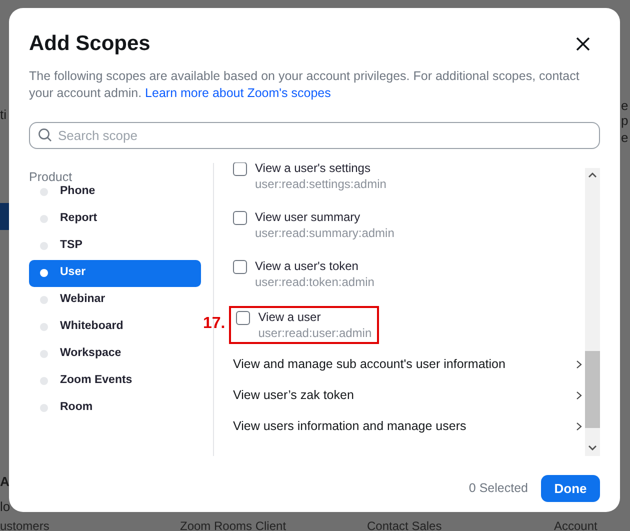  What do you see at coordinates (624, 121) in the screenshot?
I see `page-text: p` at bounding box center [624, 121].